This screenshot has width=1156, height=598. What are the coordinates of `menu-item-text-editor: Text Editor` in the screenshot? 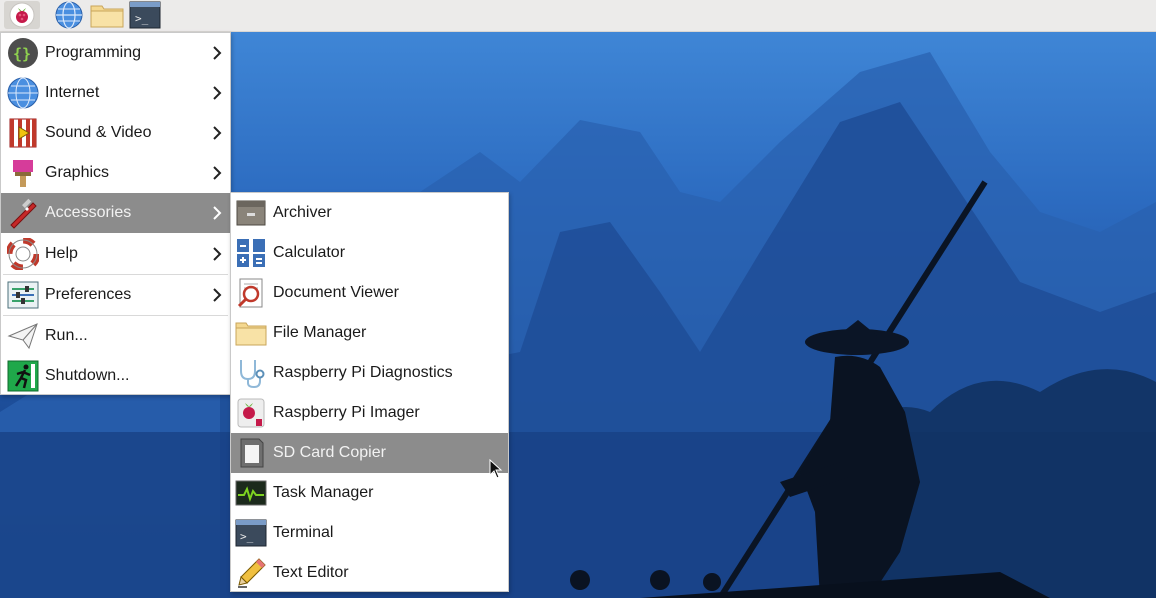 It's located at (369, 573).